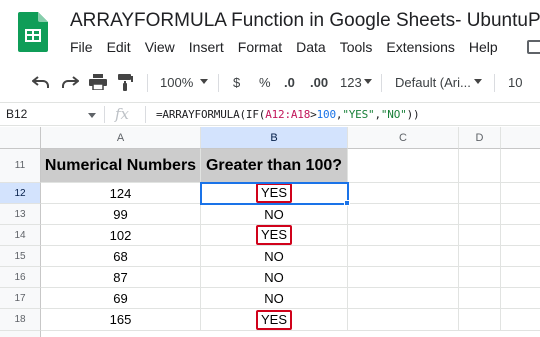 This screenshot has width=540, height=337. I want to click on menu-data: Data, so click(311, 48).